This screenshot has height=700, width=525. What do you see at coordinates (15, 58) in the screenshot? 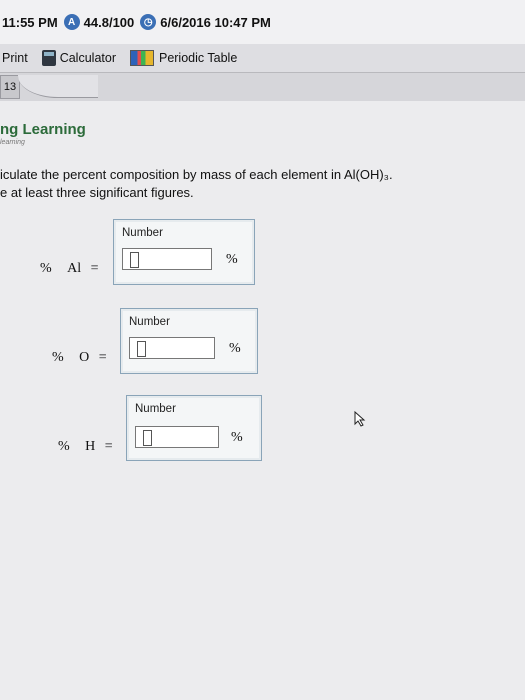
I see `print-button: Print` at bounding box center [15, 58].